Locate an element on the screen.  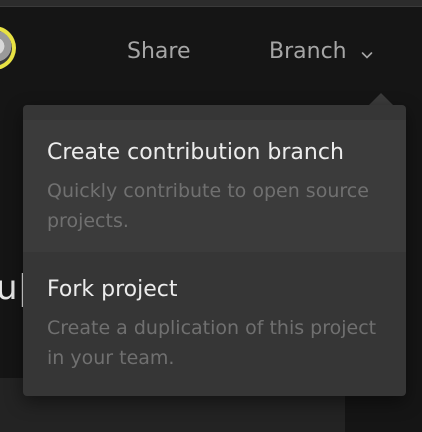
avatar is located at coordinates (8, 48).